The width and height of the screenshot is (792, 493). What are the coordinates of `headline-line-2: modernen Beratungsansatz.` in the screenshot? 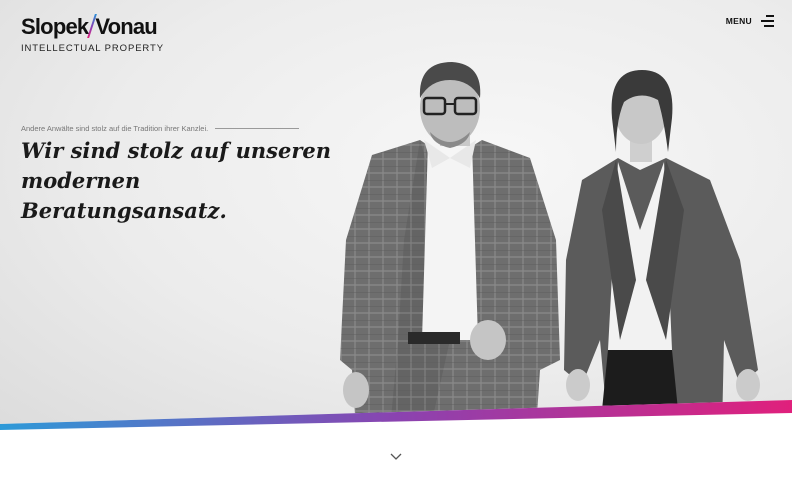 It's located at (124, 195).